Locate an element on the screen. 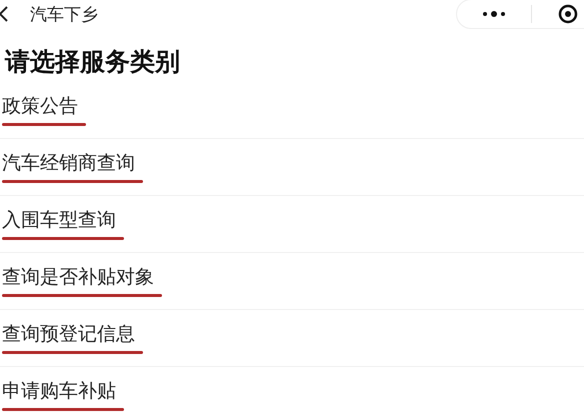 The height and width of the screenshot is (412, 584). service-item: 政策公告 is located at coordinates (292, 110).